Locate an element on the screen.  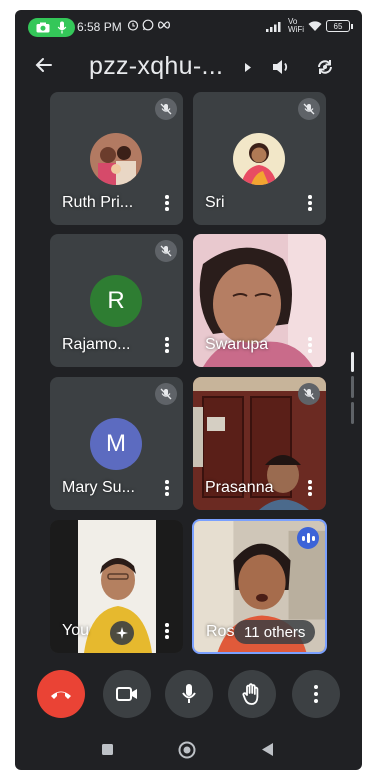
others-count-badge: 11 others is located at coordinates (275, 632).